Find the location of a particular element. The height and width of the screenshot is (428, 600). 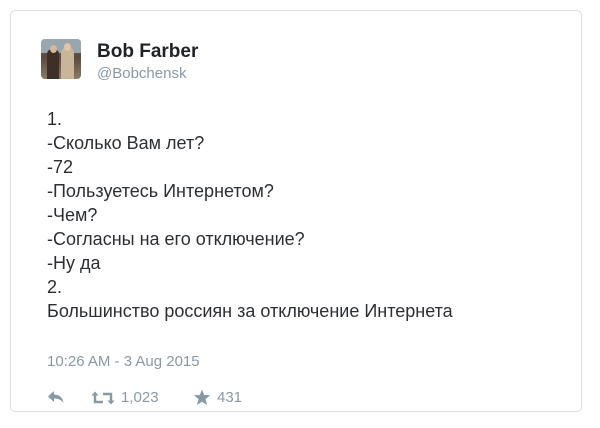

tweet-line: -72 is located at coordinates (60, 167).